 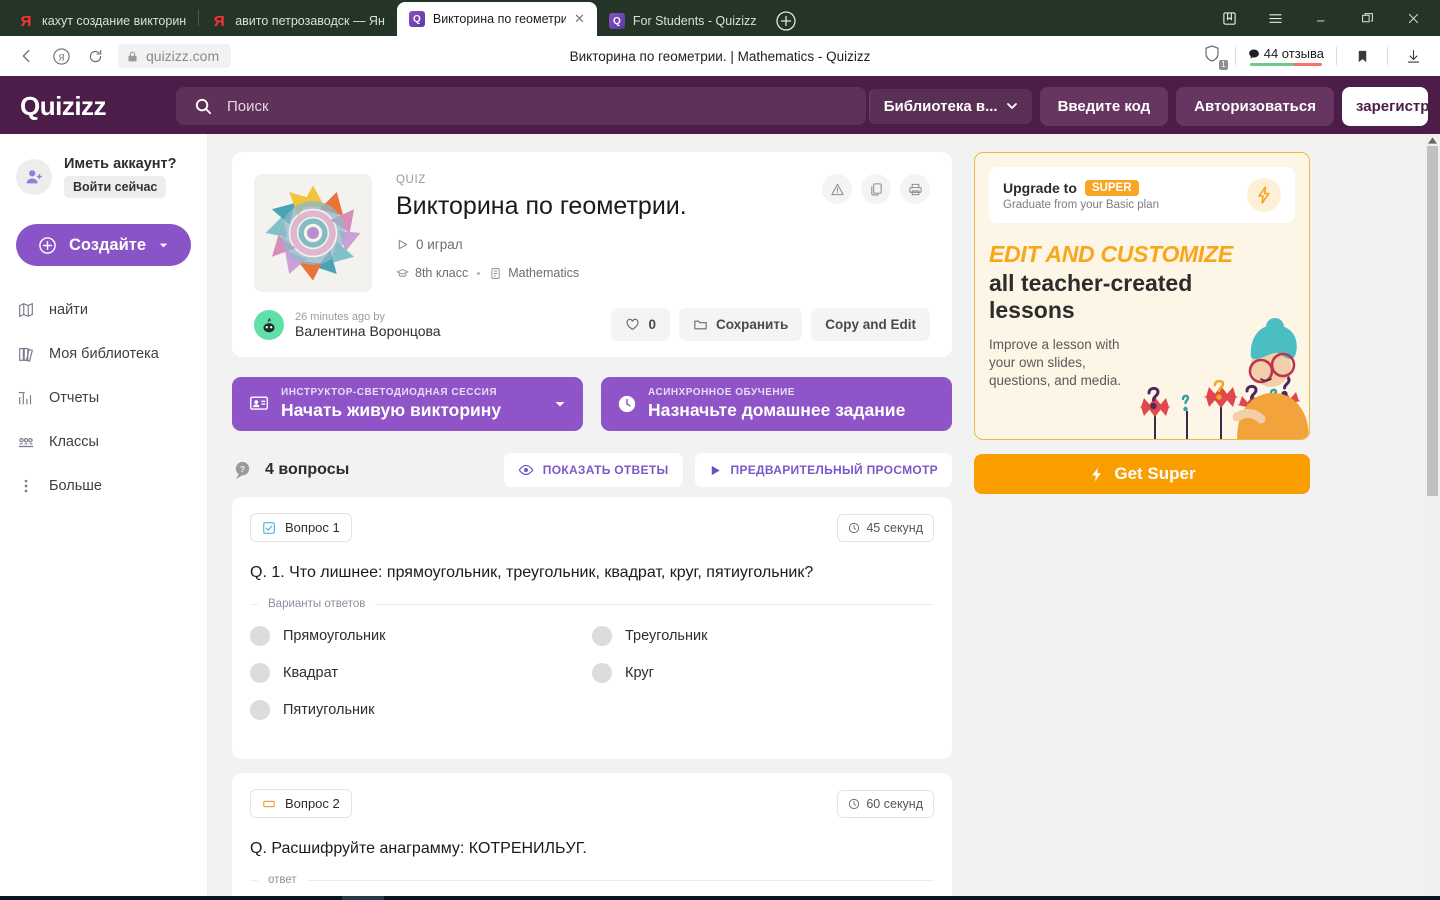 What do you see at coordinates (421, 673) in the screenshot?
I see `answer-option: Квадрат` at bounding box center [421, 673].